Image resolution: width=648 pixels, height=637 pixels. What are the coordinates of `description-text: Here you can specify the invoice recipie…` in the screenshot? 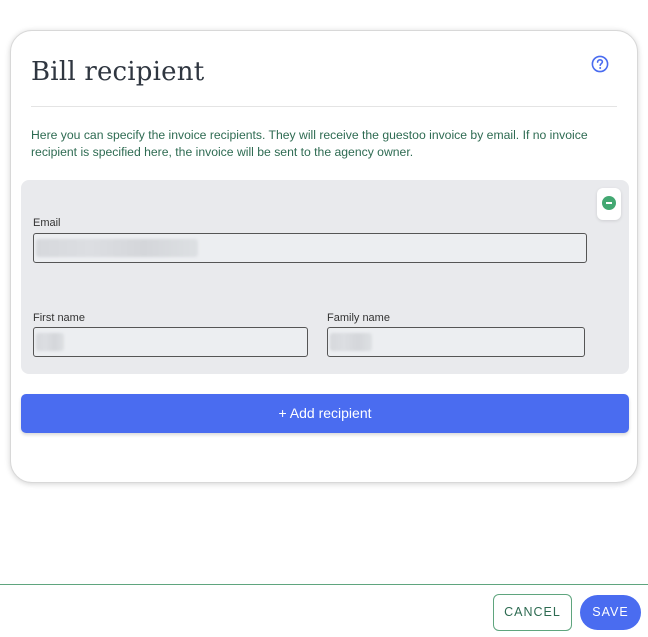 It's located at (309, 143).